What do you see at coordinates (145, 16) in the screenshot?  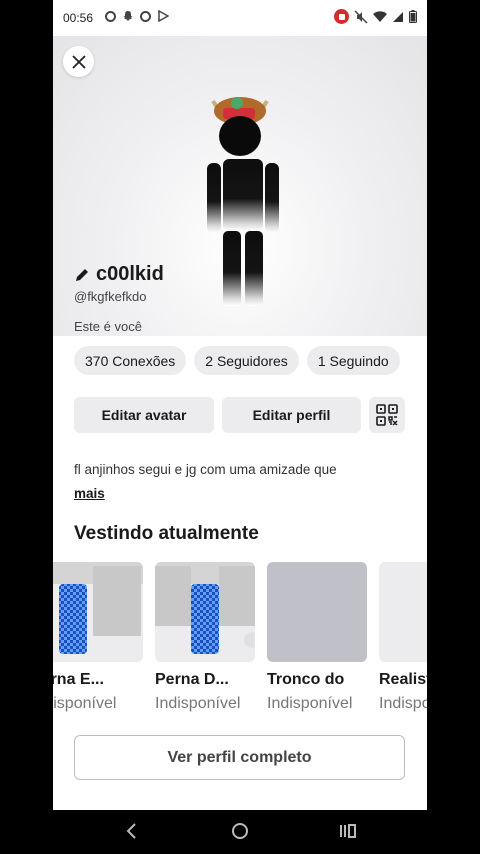 I see `camera-record-icon` at bounding box center [145, 16].